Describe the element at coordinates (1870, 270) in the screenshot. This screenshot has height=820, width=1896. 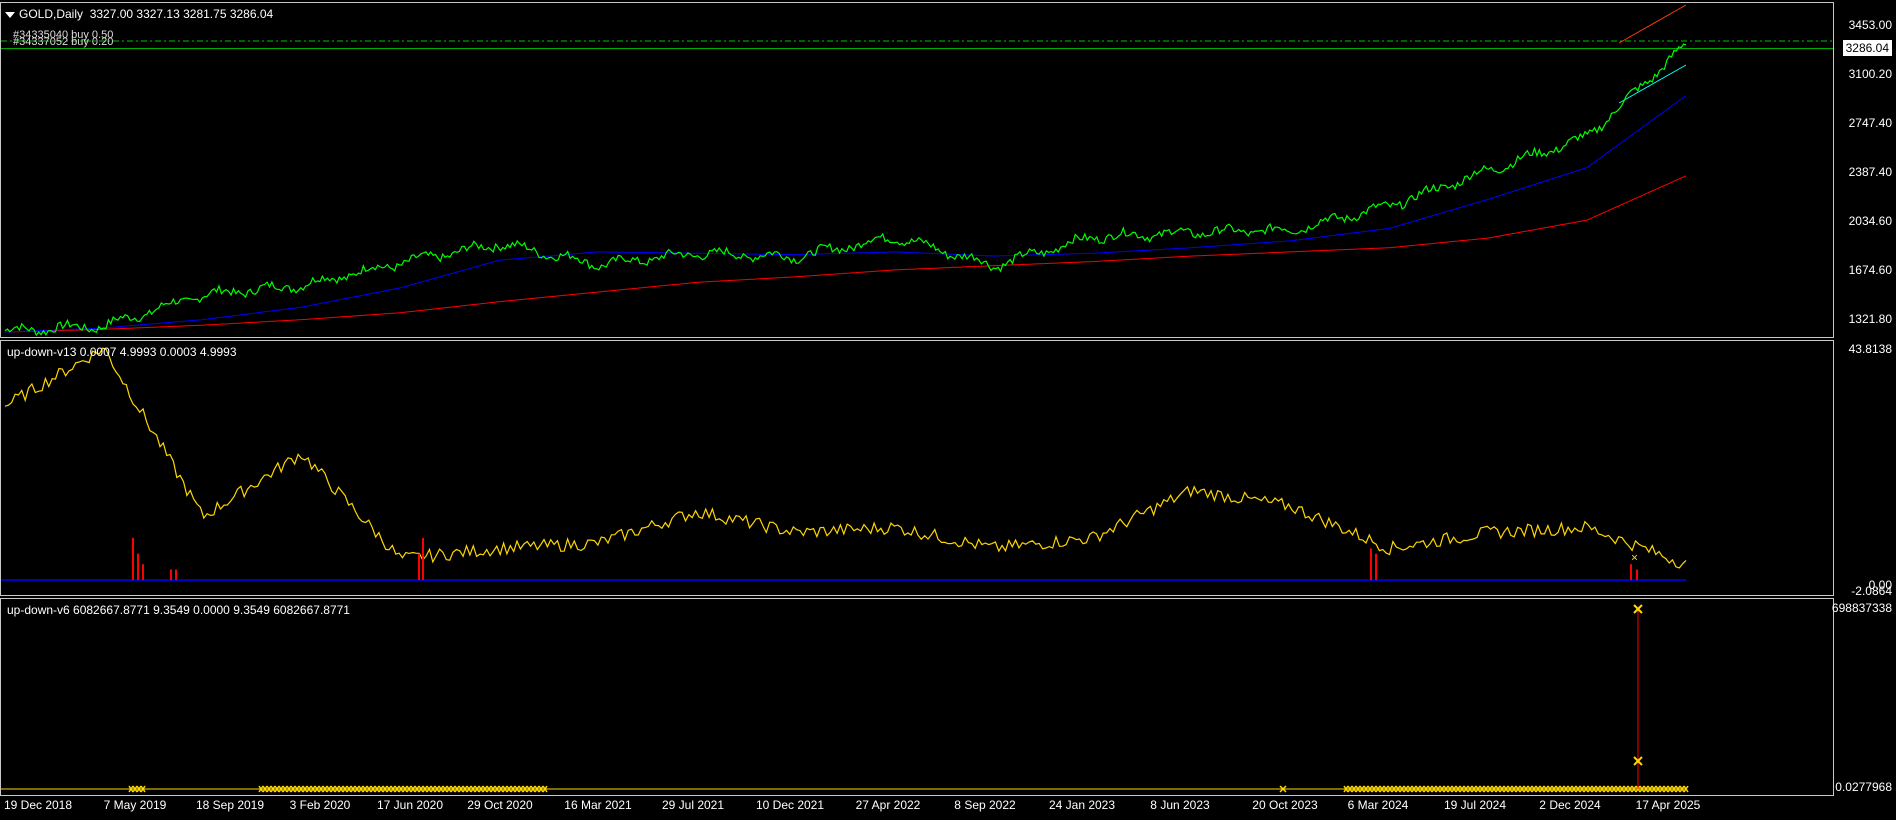
I see `y-label: 1674.60` at that location.